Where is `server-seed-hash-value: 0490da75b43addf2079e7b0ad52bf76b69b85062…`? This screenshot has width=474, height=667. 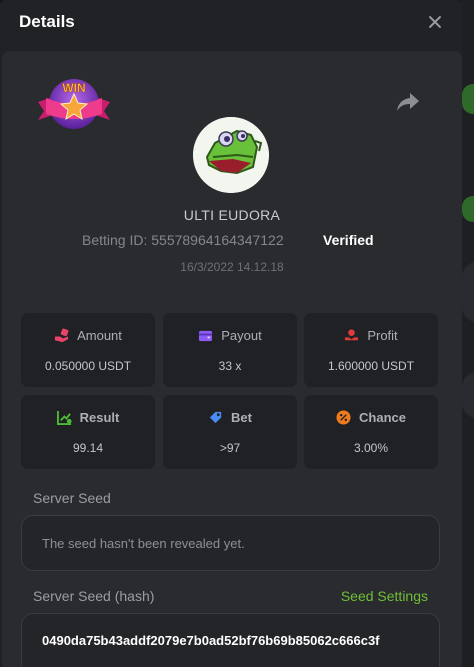 server-seed-hash-value: 0490da75b43addf2079e7b0ad52bf76b69b85062… is located at coordinates (211, 640).